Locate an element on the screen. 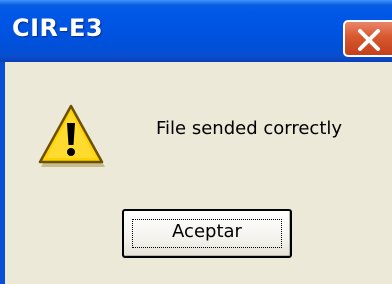  aceptar-button: Aceptar is located at coordinates (207, 233).